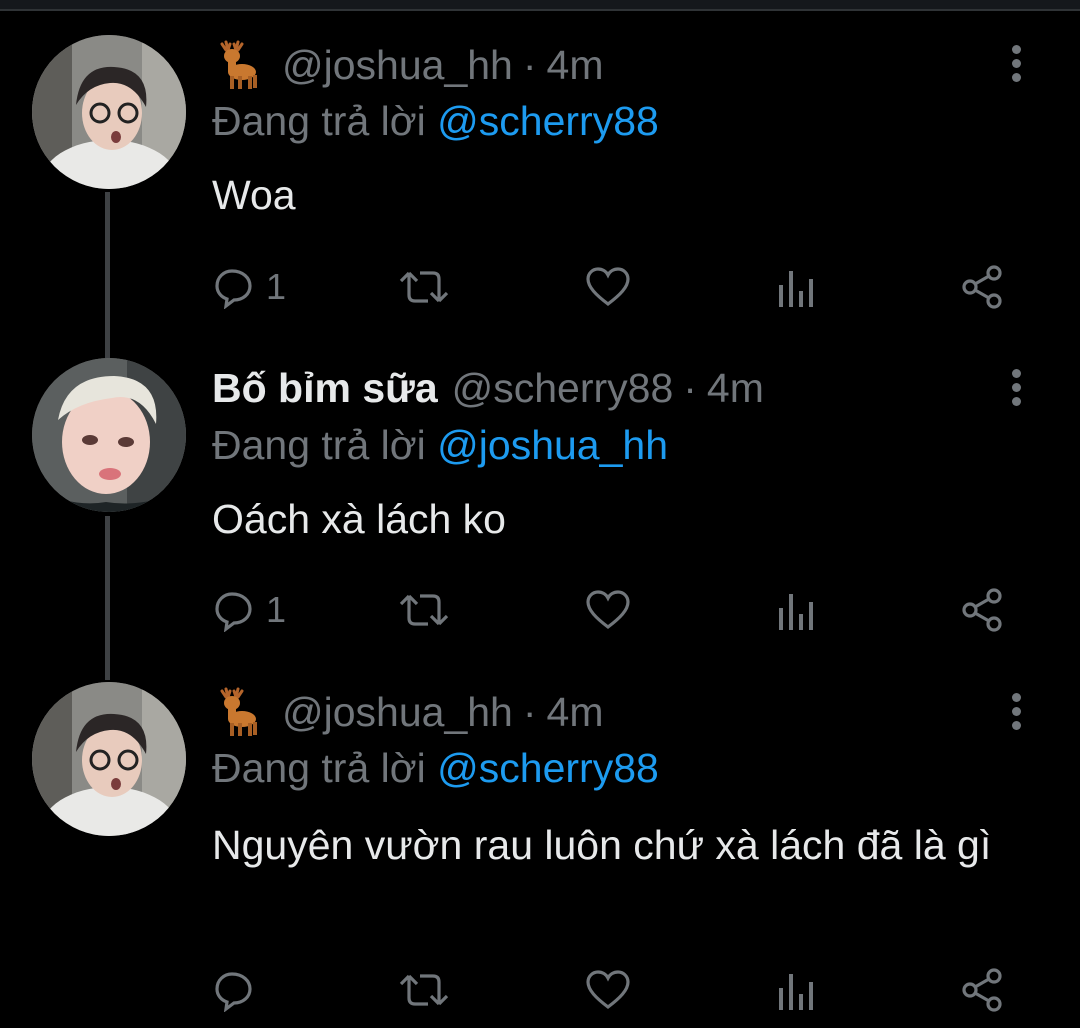  I want to click on tweet-header: Bố bỉm sữa @scherry88 · 4m, so click(488, 388).